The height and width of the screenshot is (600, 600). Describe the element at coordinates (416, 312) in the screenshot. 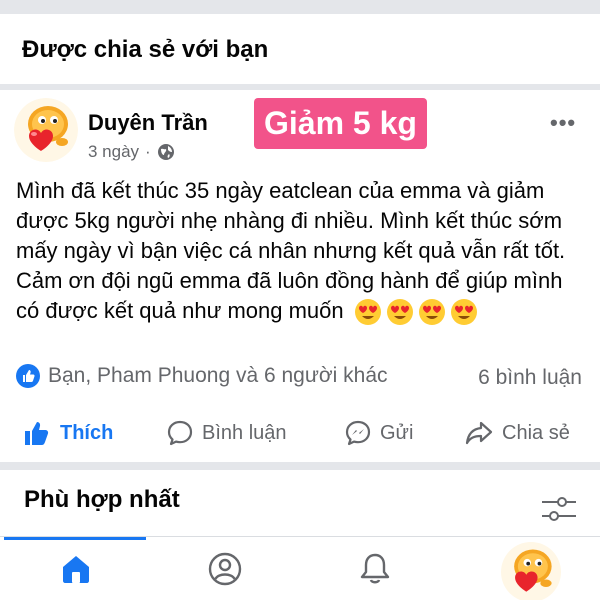

I see `emoji-row` at that location.